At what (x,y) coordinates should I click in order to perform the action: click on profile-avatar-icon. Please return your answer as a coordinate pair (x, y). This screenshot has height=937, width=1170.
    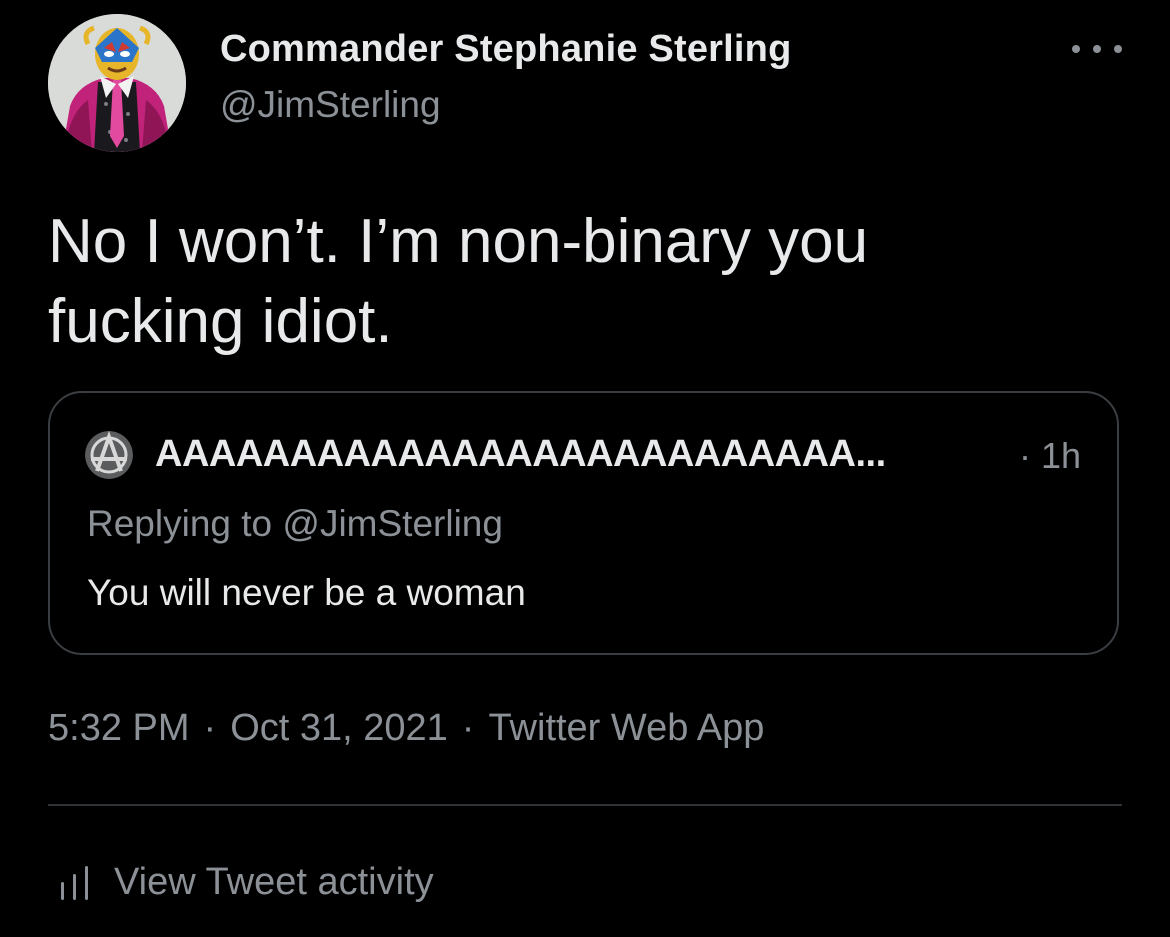
    Looking at the image, I should click on (117, 83).